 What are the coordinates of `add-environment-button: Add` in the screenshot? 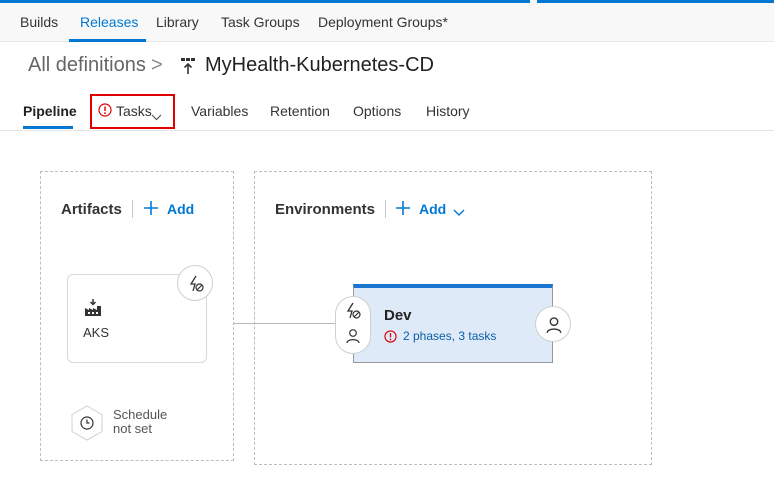 It's located at (432, 209).